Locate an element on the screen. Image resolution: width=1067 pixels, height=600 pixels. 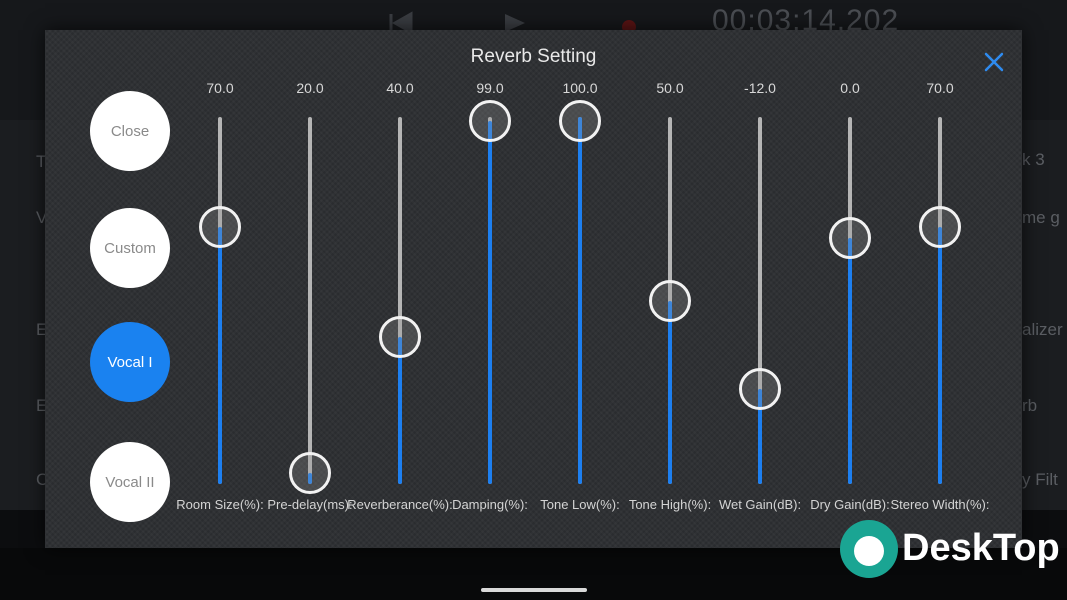
background-right-item: k 3 is located at coordinates (1033, 159).